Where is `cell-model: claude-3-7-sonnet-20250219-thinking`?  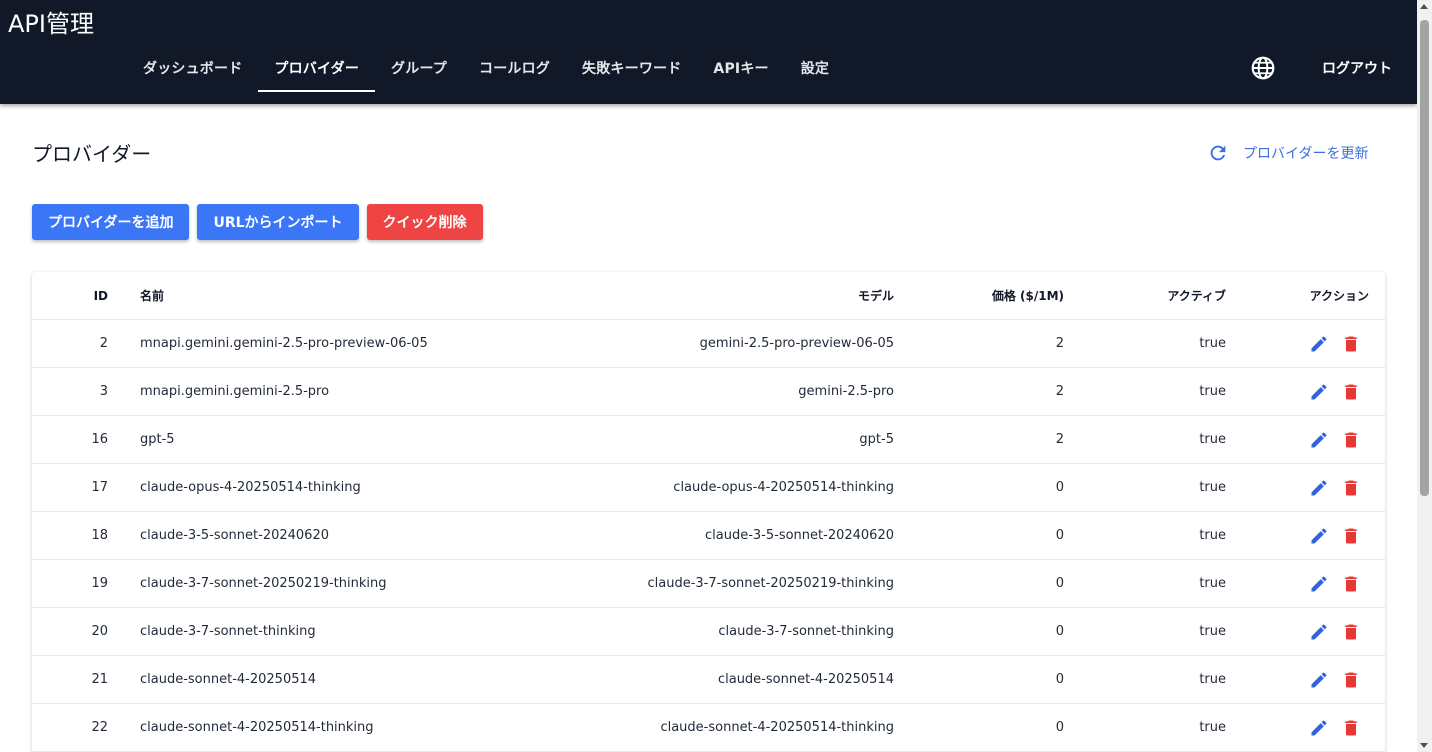
cell-model: claude-3-7-sonnet-20250219-thinking is located at coordinates (771, 583).